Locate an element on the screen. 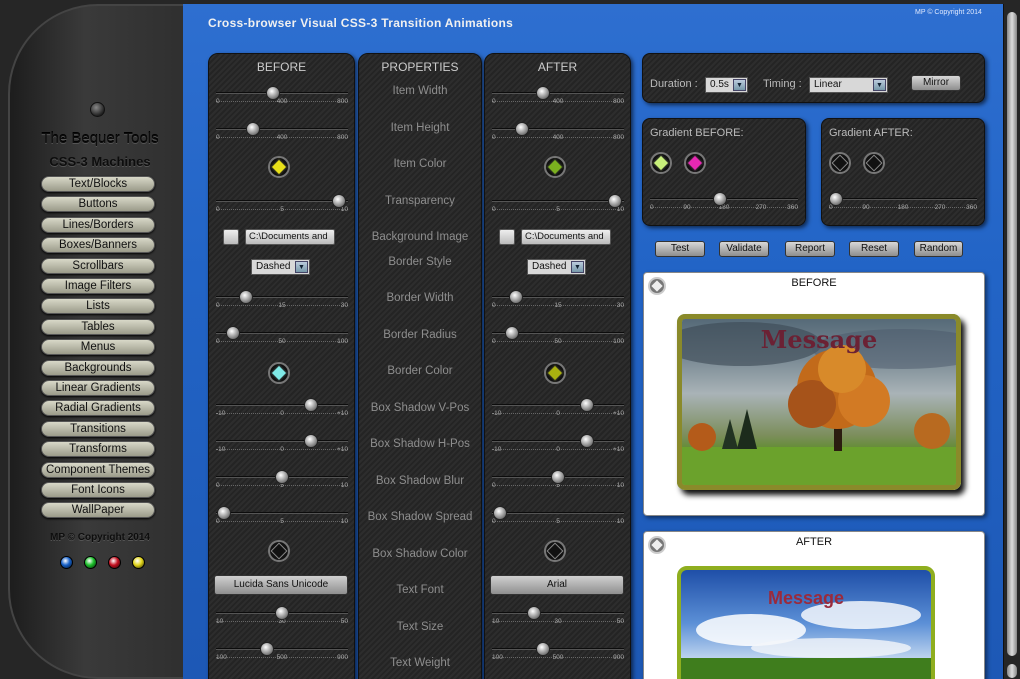 The width and height of the screenshot is (1020, 679). sidebar-item-menus: Menus is located at coordinates (98, 347).